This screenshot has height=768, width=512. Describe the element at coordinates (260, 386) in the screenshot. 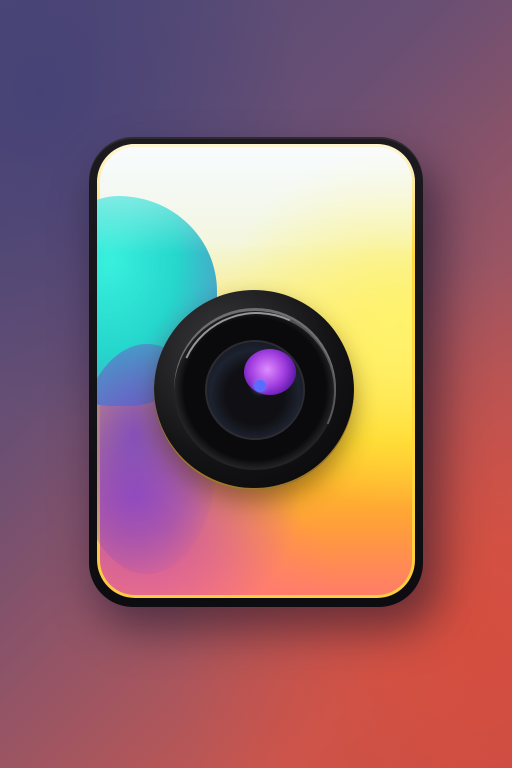

I see `lens-center-dot` at that location.